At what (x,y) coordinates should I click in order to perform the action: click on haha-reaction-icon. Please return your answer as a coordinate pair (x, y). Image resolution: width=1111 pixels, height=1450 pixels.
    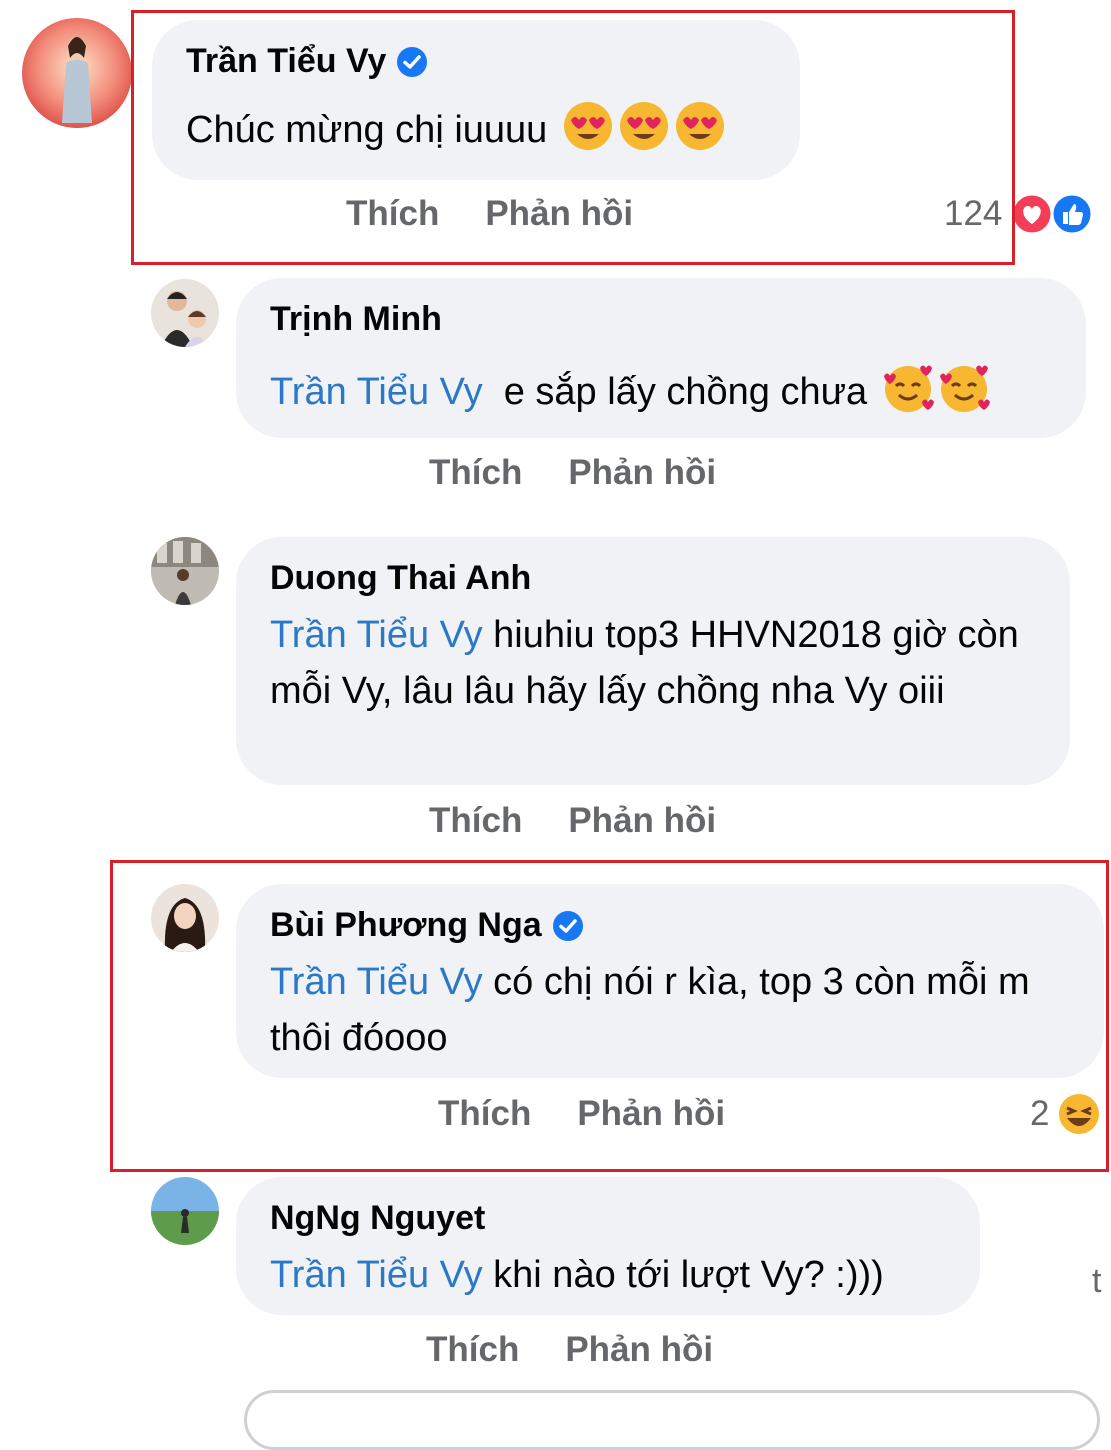
    Looking at the image, I should click on (1079, 1114).